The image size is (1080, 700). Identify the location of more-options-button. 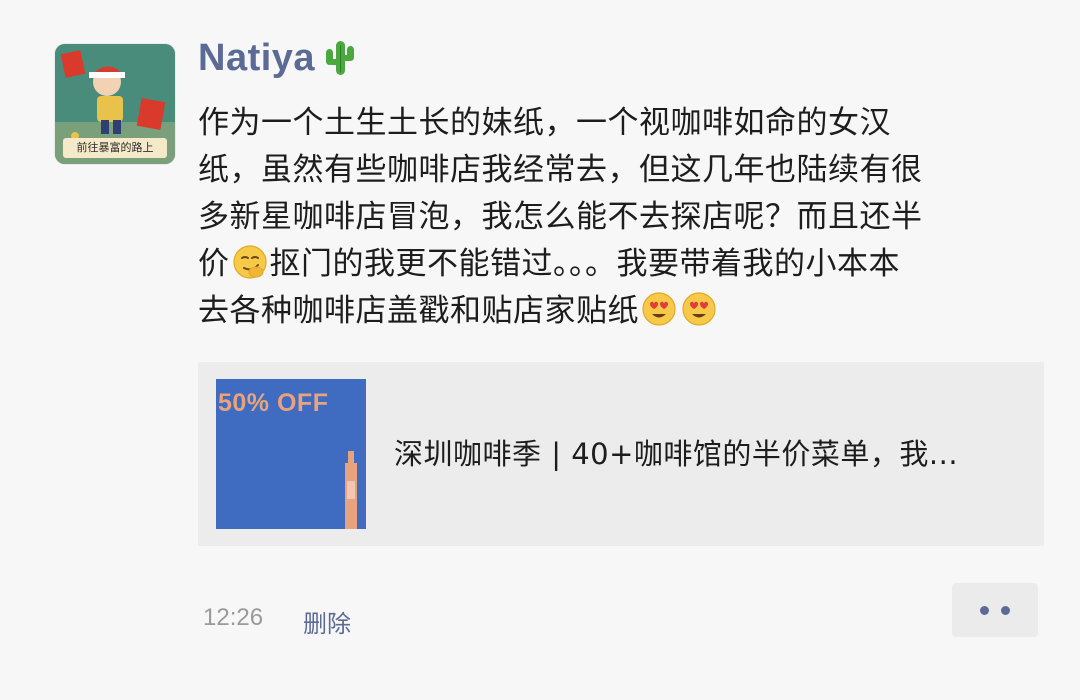
(995, 610).